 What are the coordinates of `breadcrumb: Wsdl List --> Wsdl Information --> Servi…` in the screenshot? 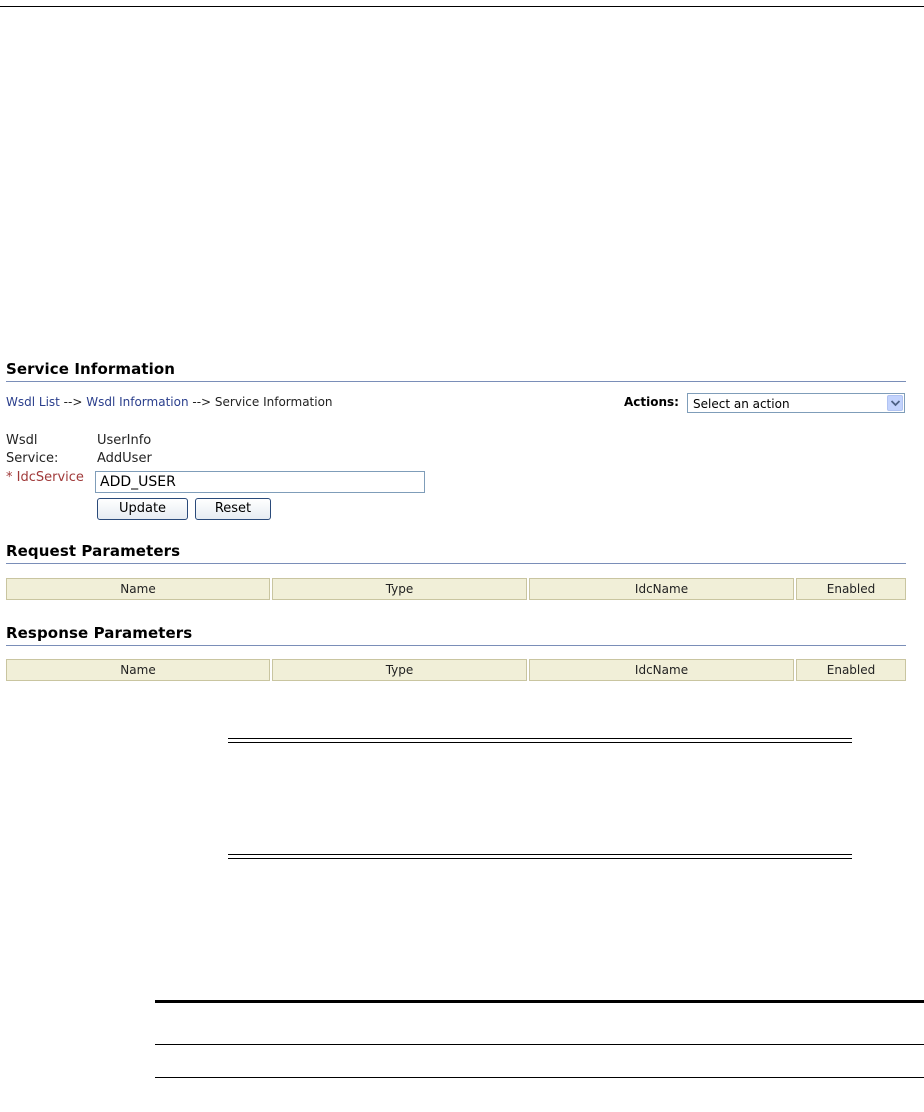 It's located at (169, 402).